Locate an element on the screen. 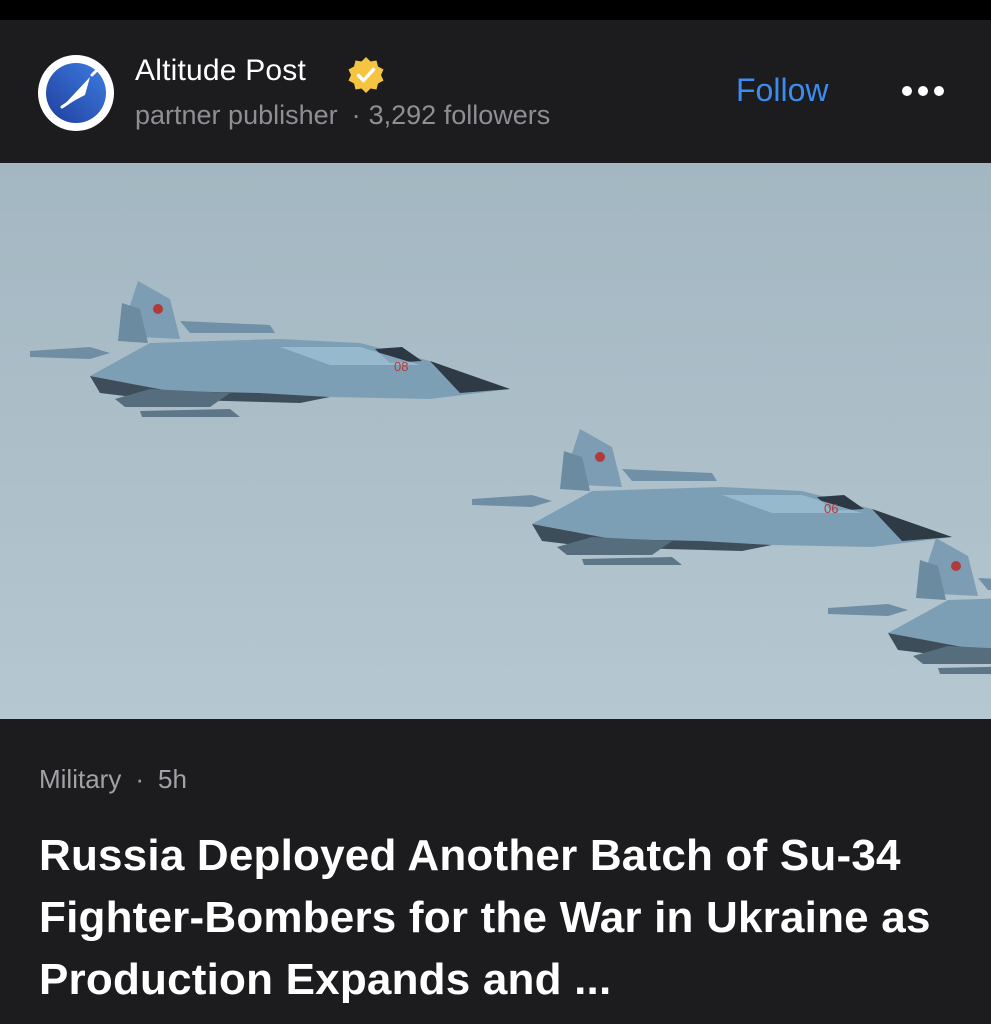  verified-badge-icon is located at coordinates (366, 75).